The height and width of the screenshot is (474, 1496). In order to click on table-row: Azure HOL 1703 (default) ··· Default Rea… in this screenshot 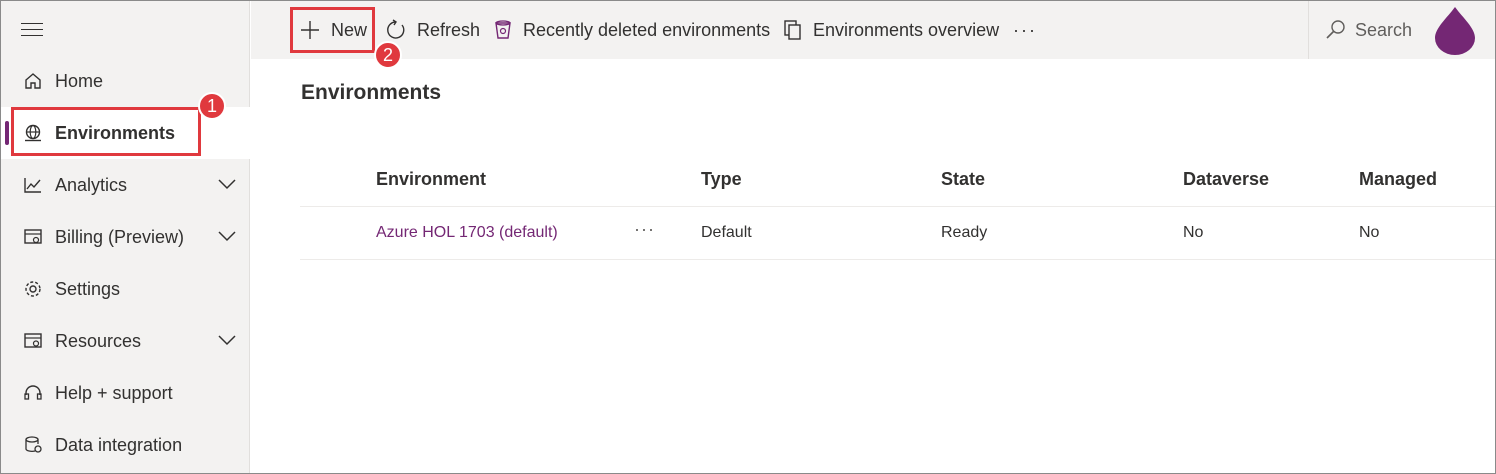, I will do `click(897, 233)`.